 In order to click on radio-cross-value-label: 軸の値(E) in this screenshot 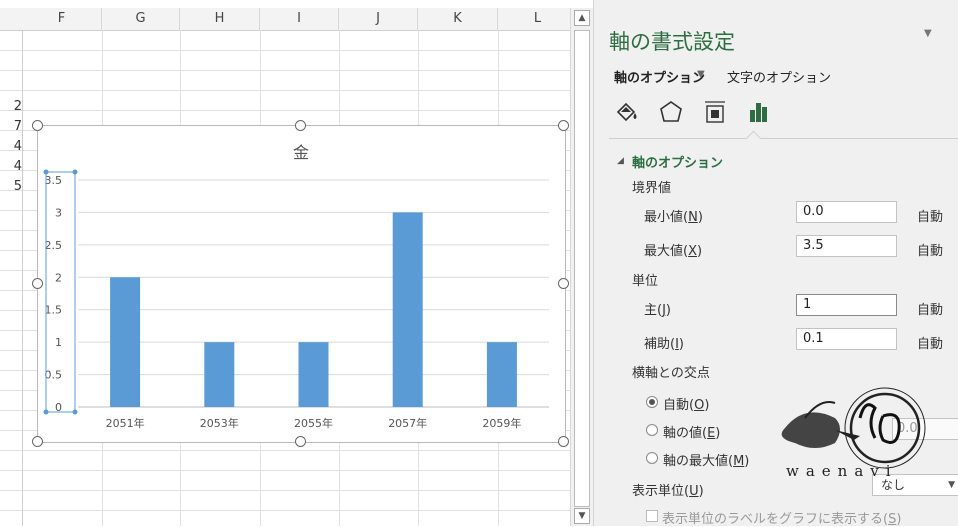, I will do `click(691, 431)`.